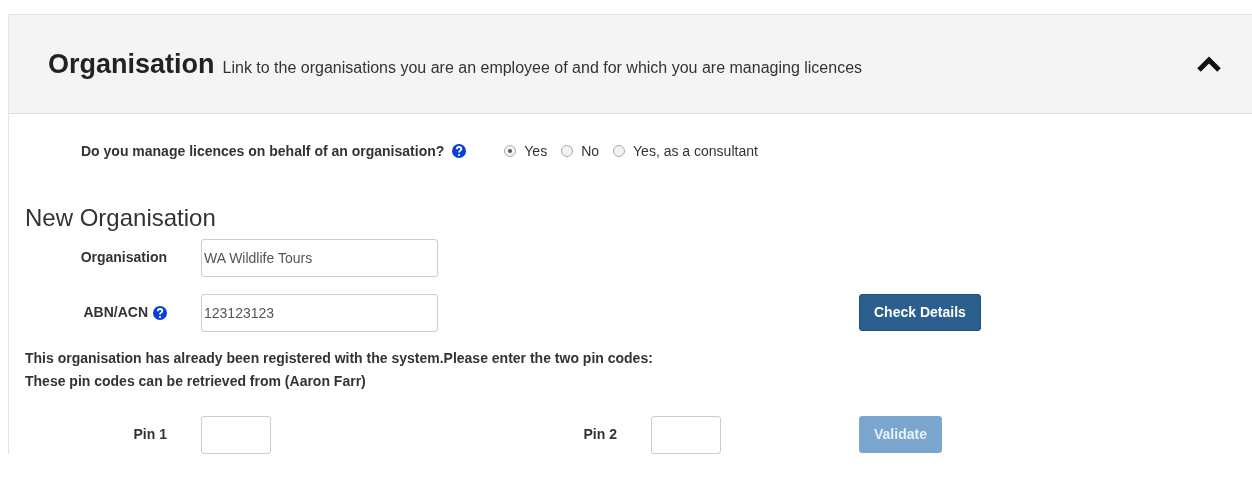  What do you see at coordinates (536, 151) in the screenshot?
I see `radio-label: Yes` at bounding box center [536, 151].